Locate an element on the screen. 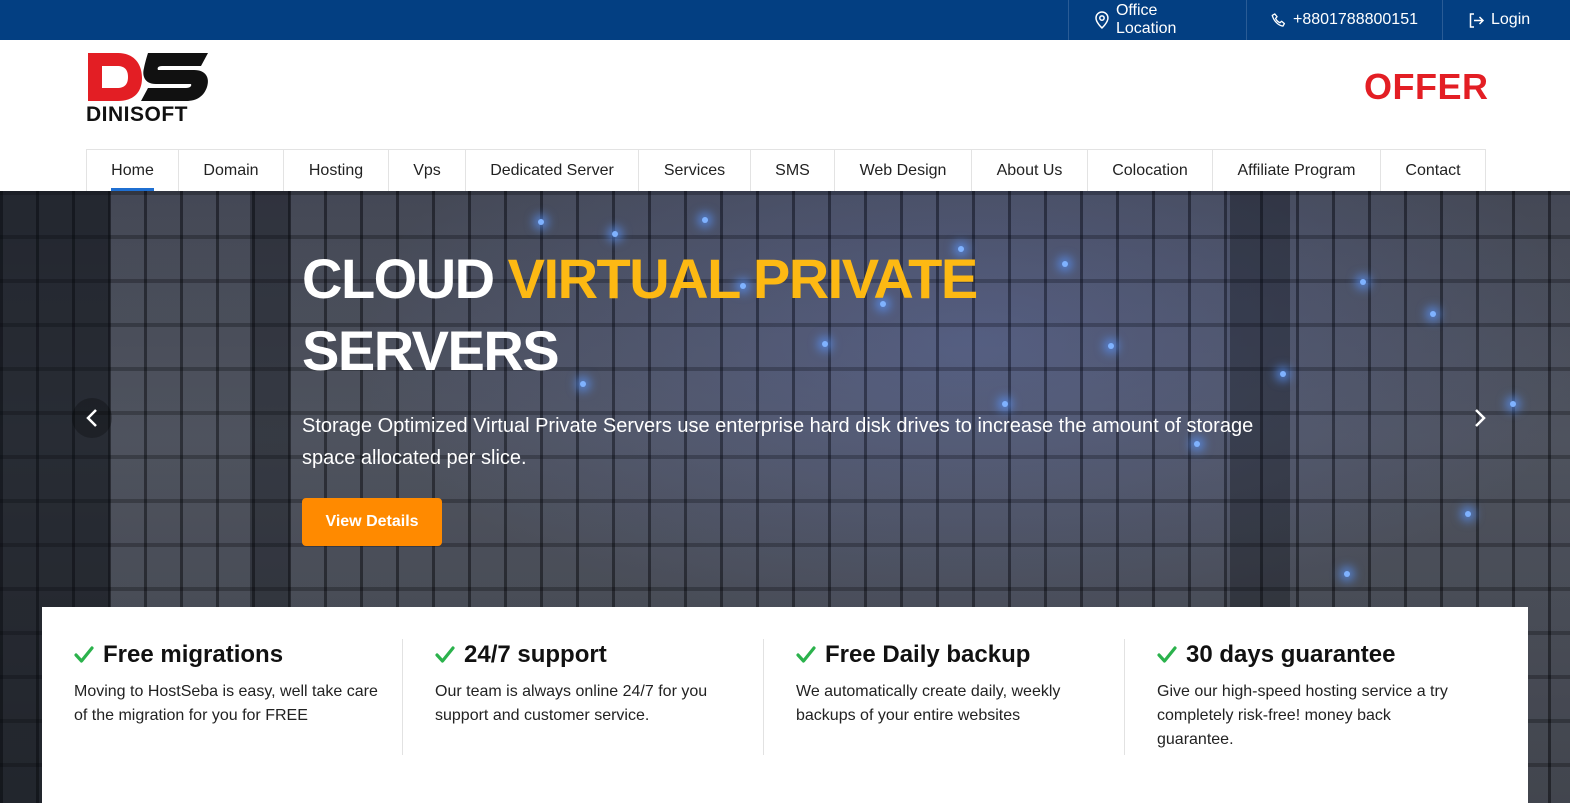  hero-title-part2: SERVERS is located at coordinates (431, 350).